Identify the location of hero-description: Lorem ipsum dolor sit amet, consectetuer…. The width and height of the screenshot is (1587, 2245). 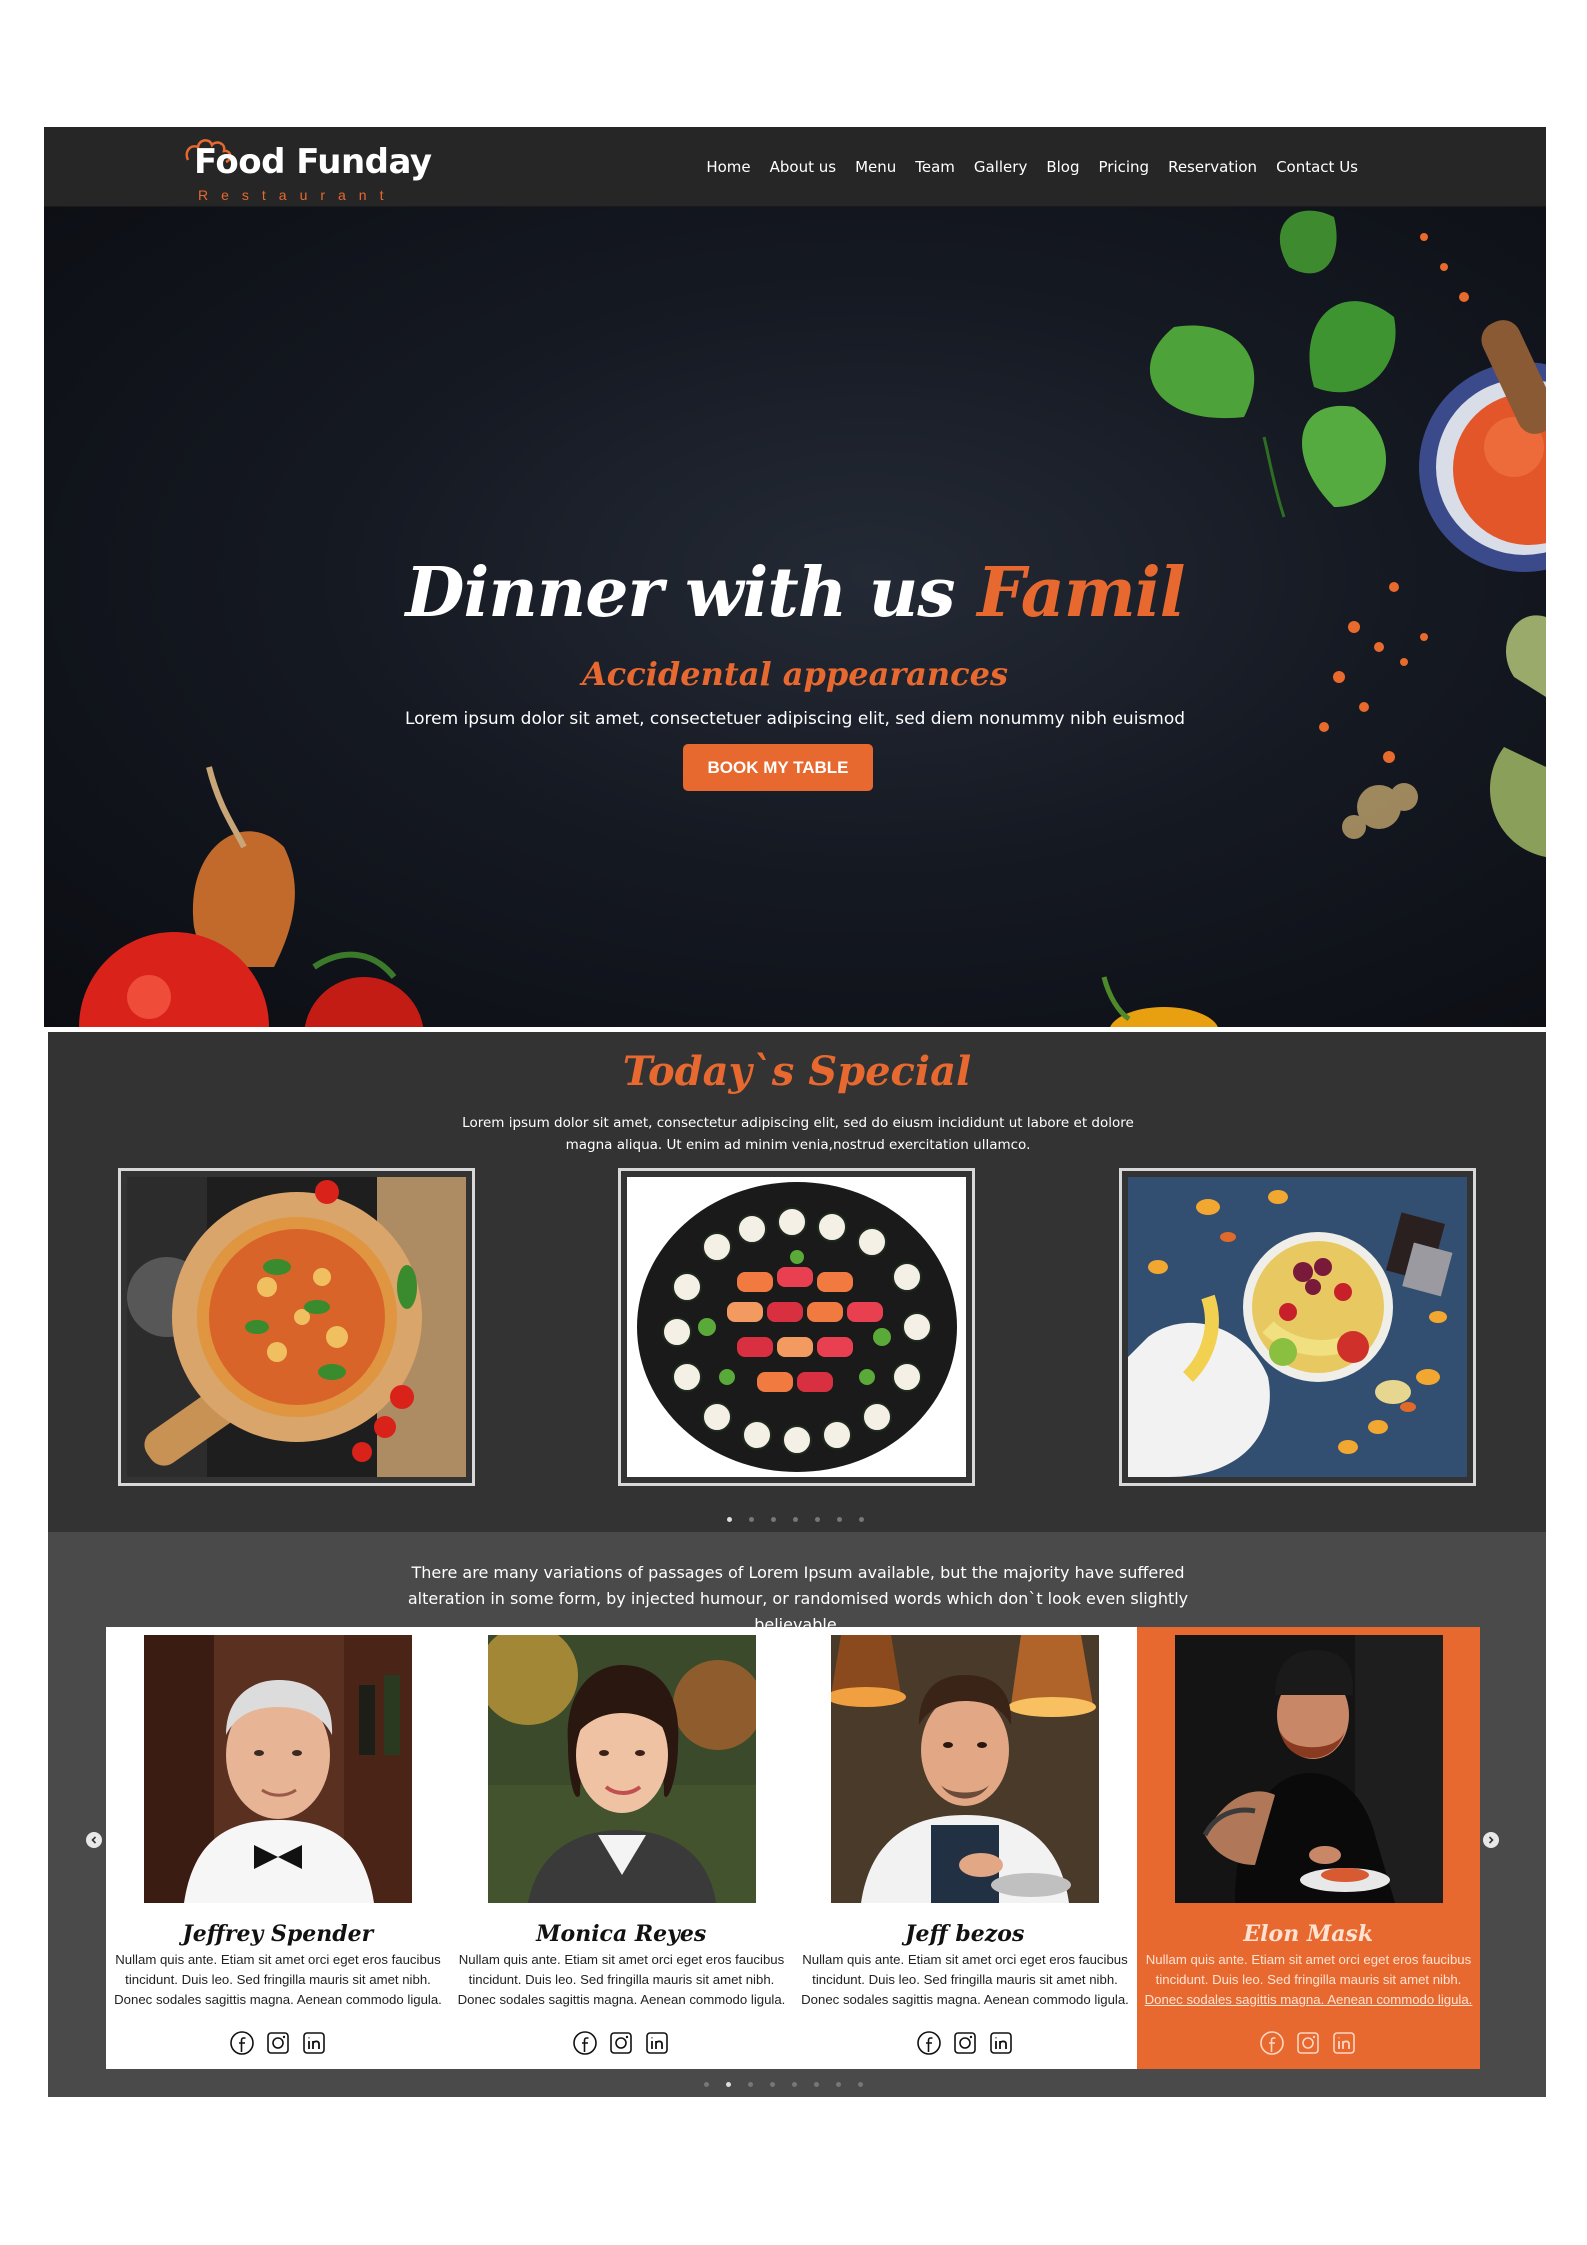
(795, 719).